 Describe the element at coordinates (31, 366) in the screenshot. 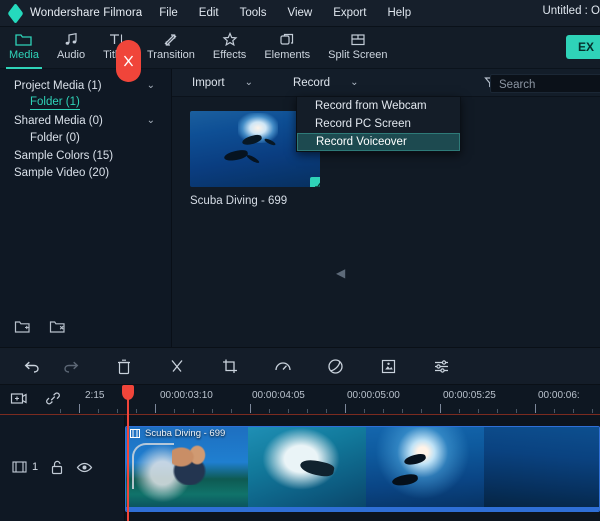

I see `undo-icon` at that location.